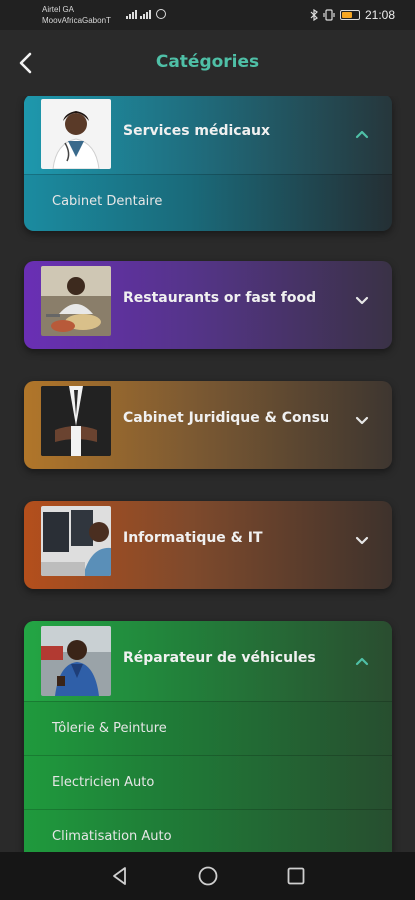 The image size is (415, 900). What do you see at coordinates (120, 876) in the screenshot?
I see `triangle-back-icon` at bounding box center [120, 876].